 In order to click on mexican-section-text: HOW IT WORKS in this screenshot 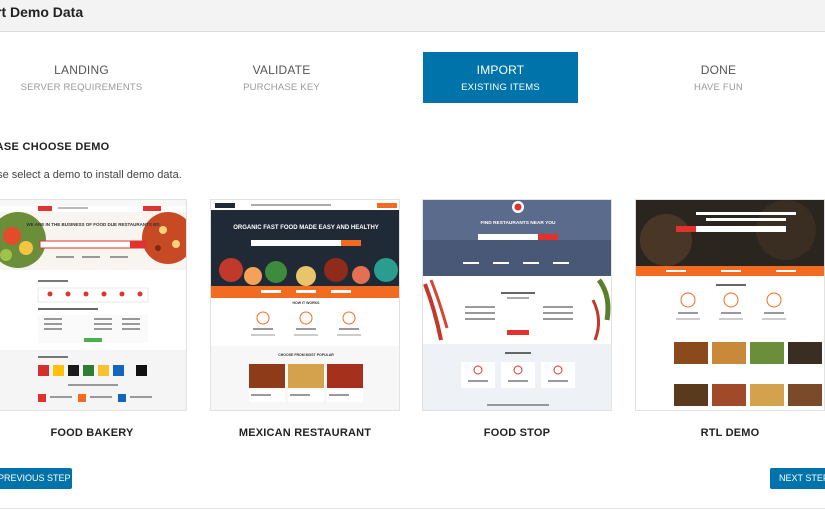, I will do `click(306, 303)`.